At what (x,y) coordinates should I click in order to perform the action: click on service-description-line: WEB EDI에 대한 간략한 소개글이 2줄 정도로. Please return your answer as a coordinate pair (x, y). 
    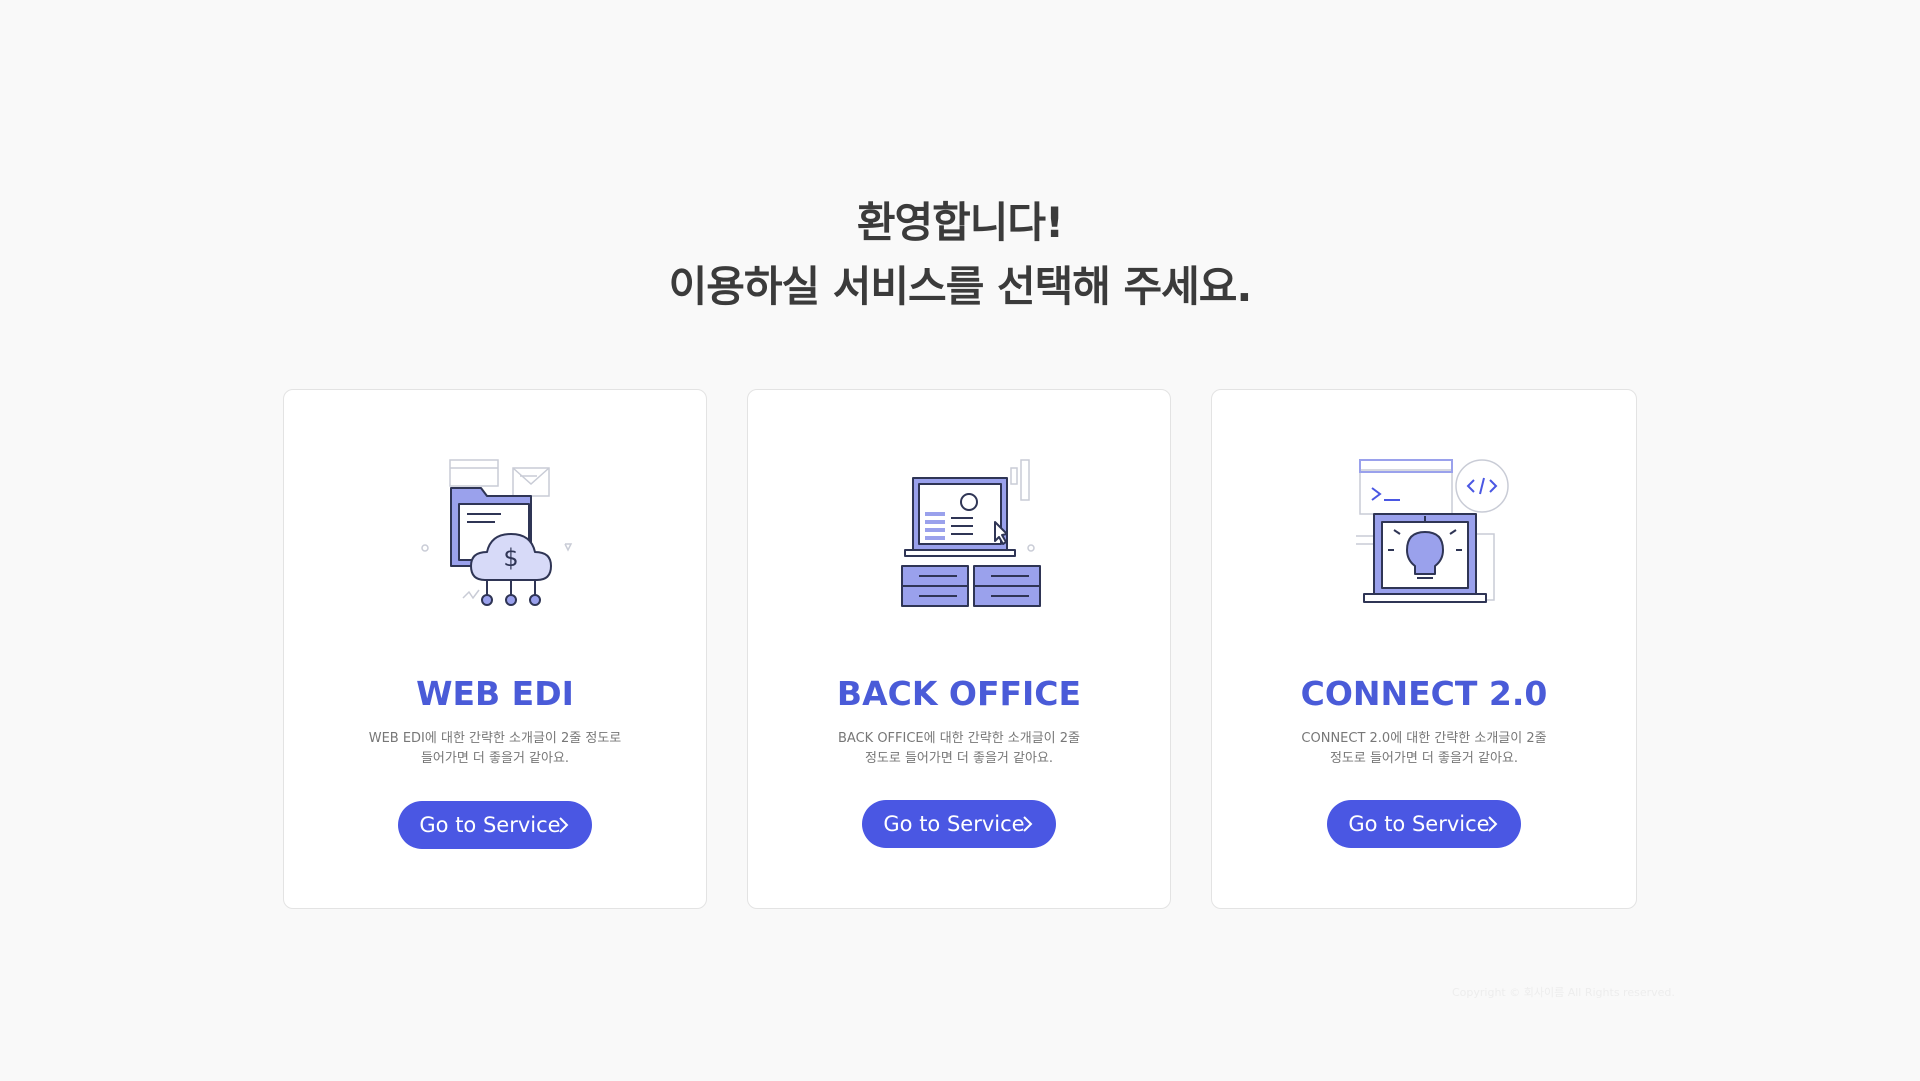
    Looking at the image, I should click on (495, 738).